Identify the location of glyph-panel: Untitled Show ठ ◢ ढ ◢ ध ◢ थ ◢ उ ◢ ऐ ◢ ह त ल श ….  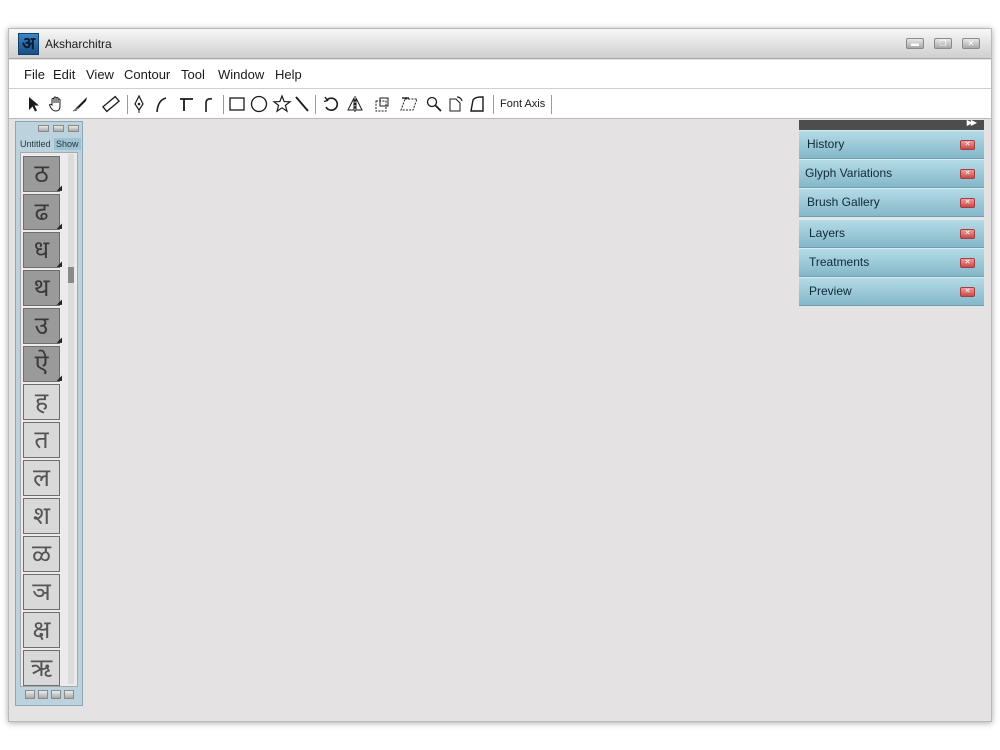
(49, 413).